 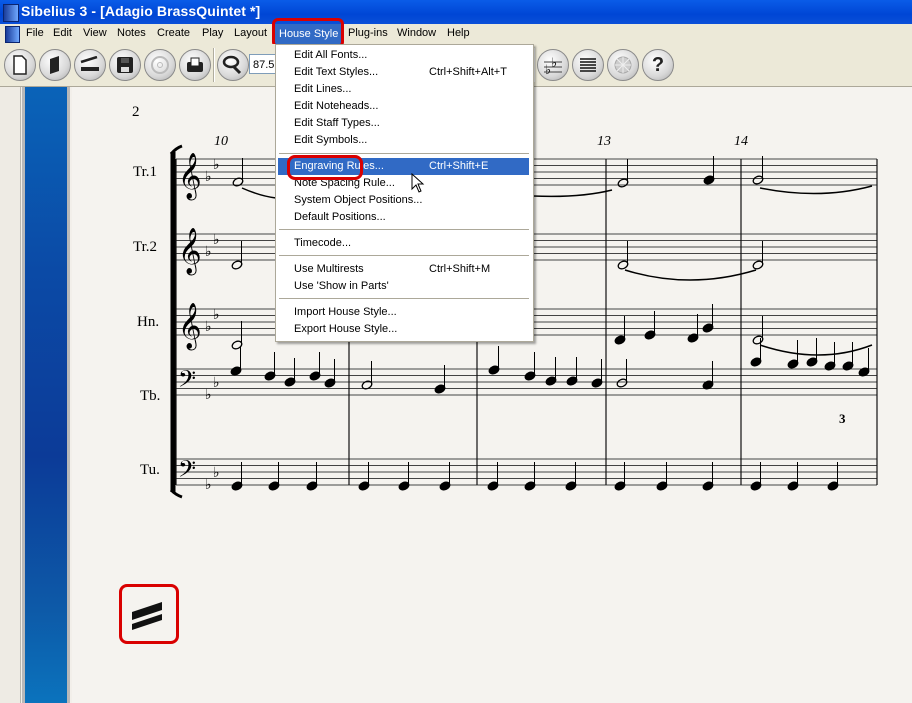 I want to click on menu-item-shortcut: Ctrl+Shift+E, so click(x=459, y=166).